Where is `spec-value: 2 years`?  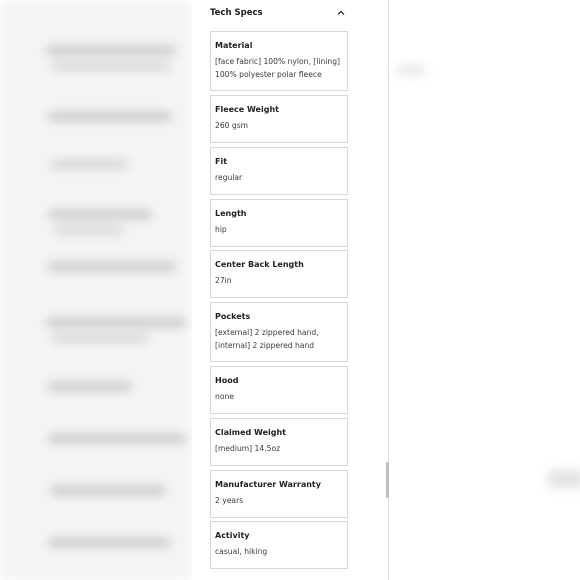
spec-value: 2 years is located at coordinates (229, 500).